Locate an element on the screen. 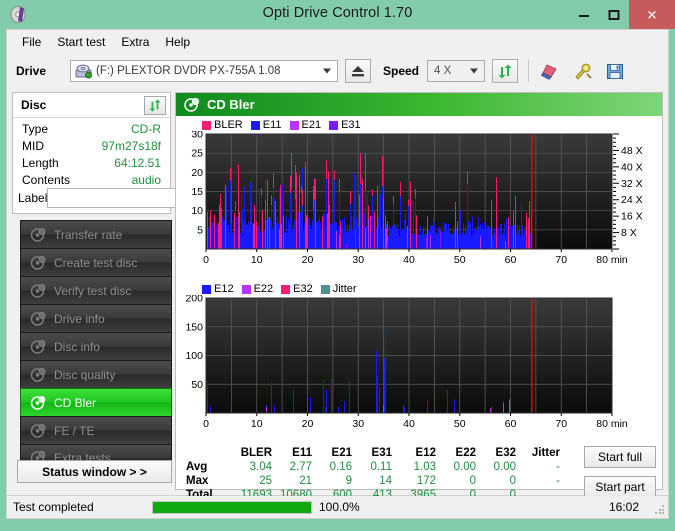 The height and width of the screenshot is (531, 675). sidebar-item-label: Transfer rate is located at coordinates (88, 234).